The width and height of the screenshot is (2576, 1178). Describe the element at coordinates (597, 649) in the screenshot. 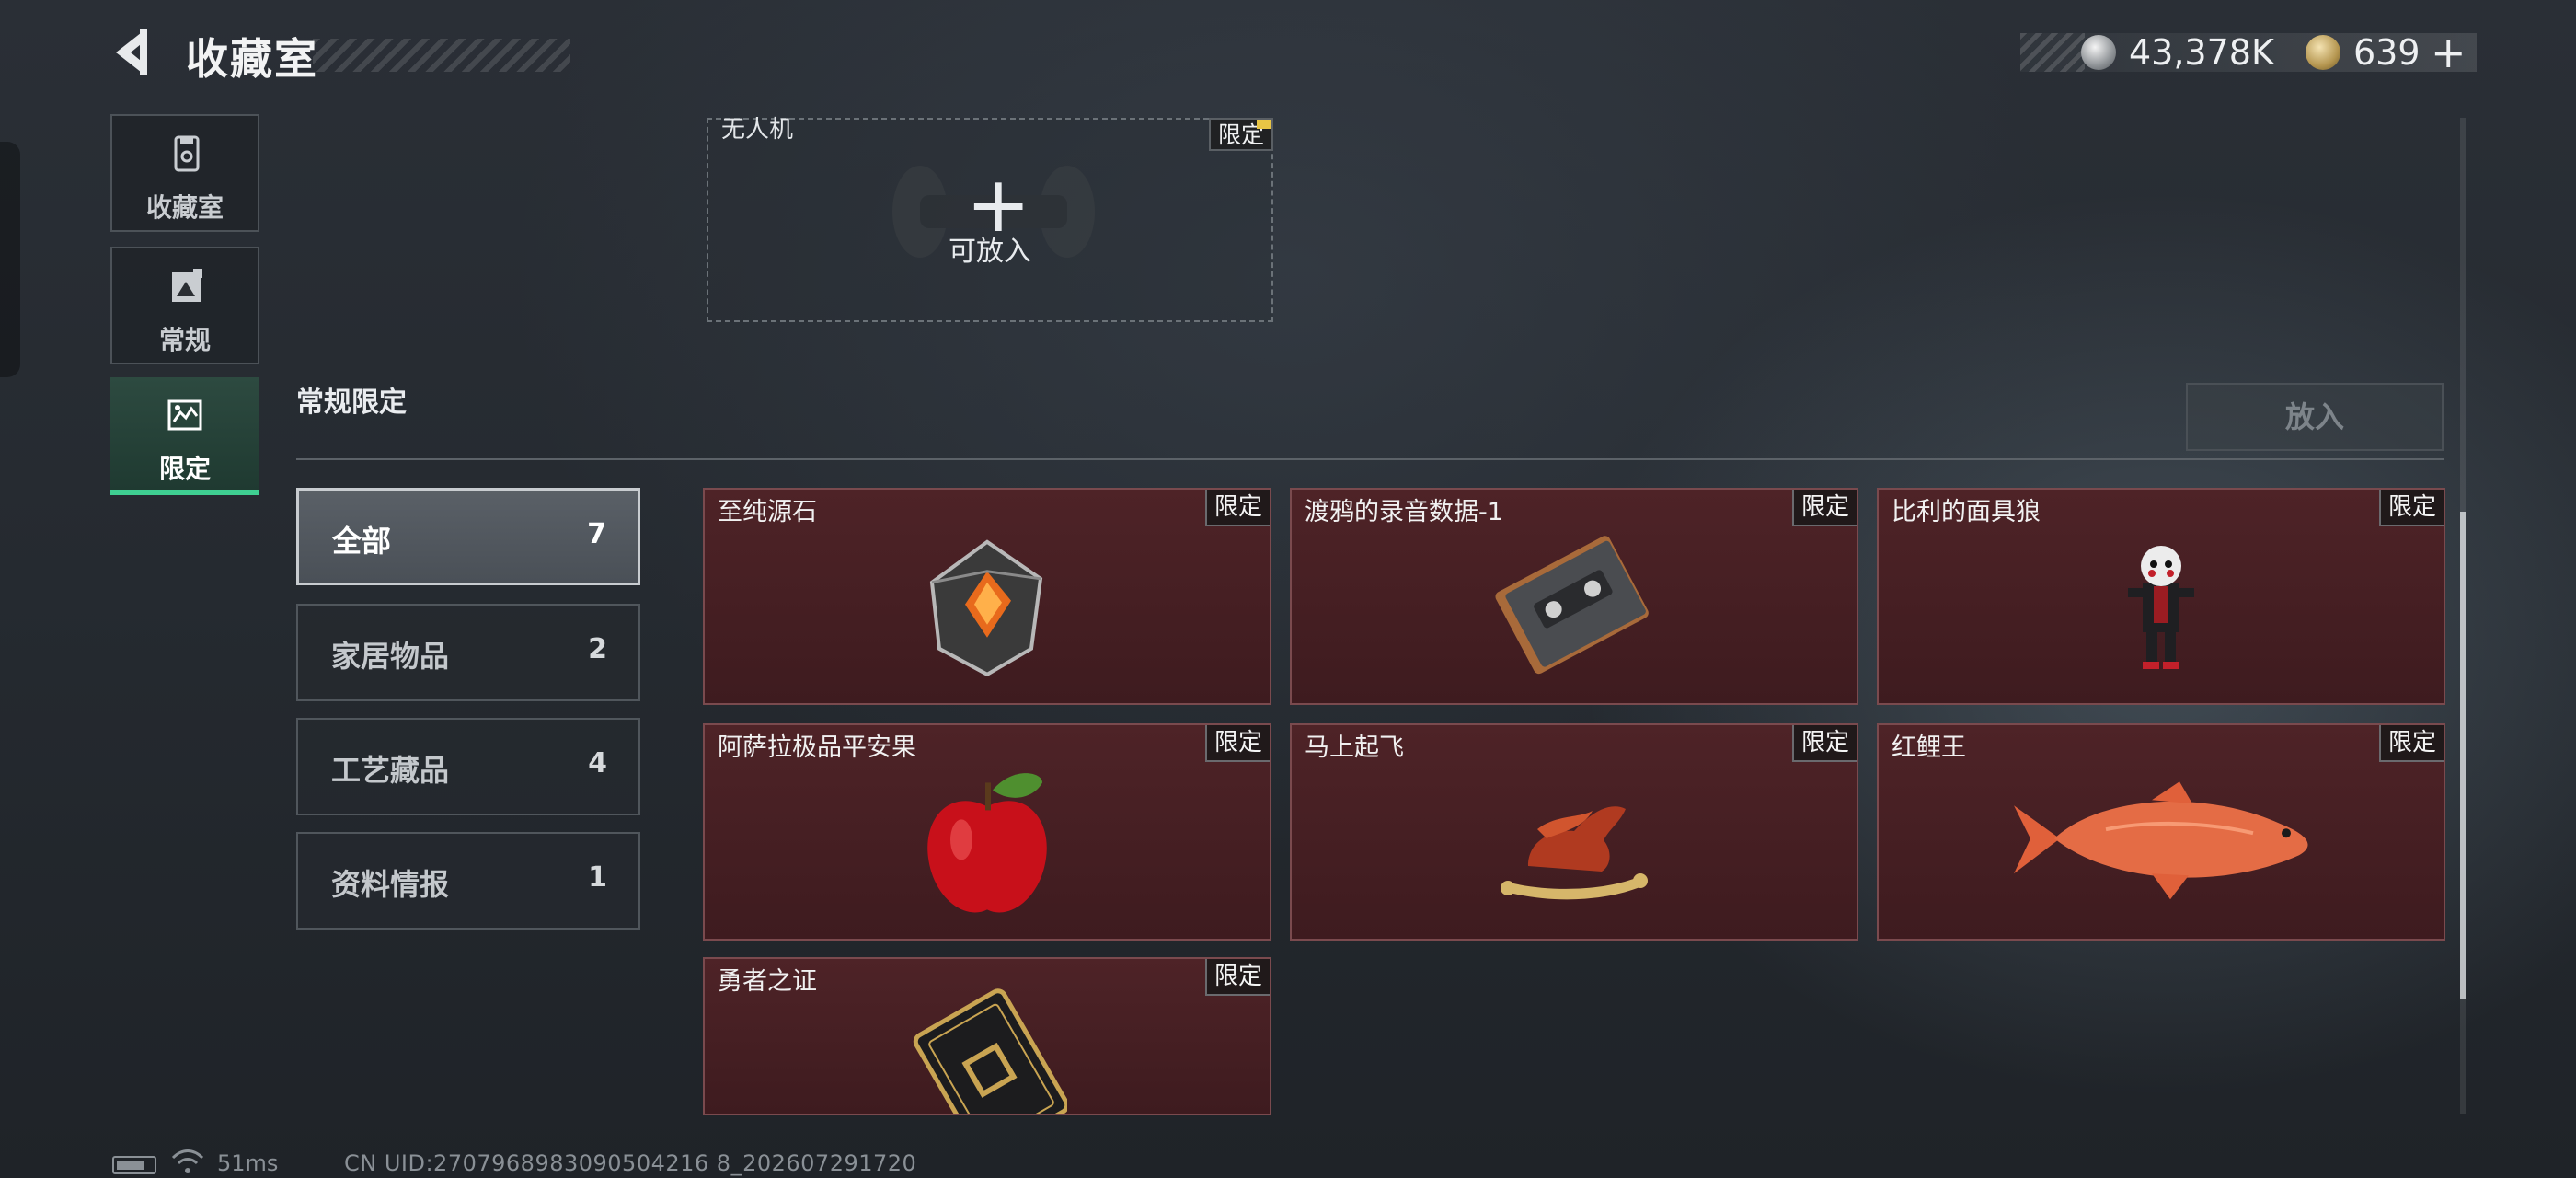

I see `category-count: 2` at that location.